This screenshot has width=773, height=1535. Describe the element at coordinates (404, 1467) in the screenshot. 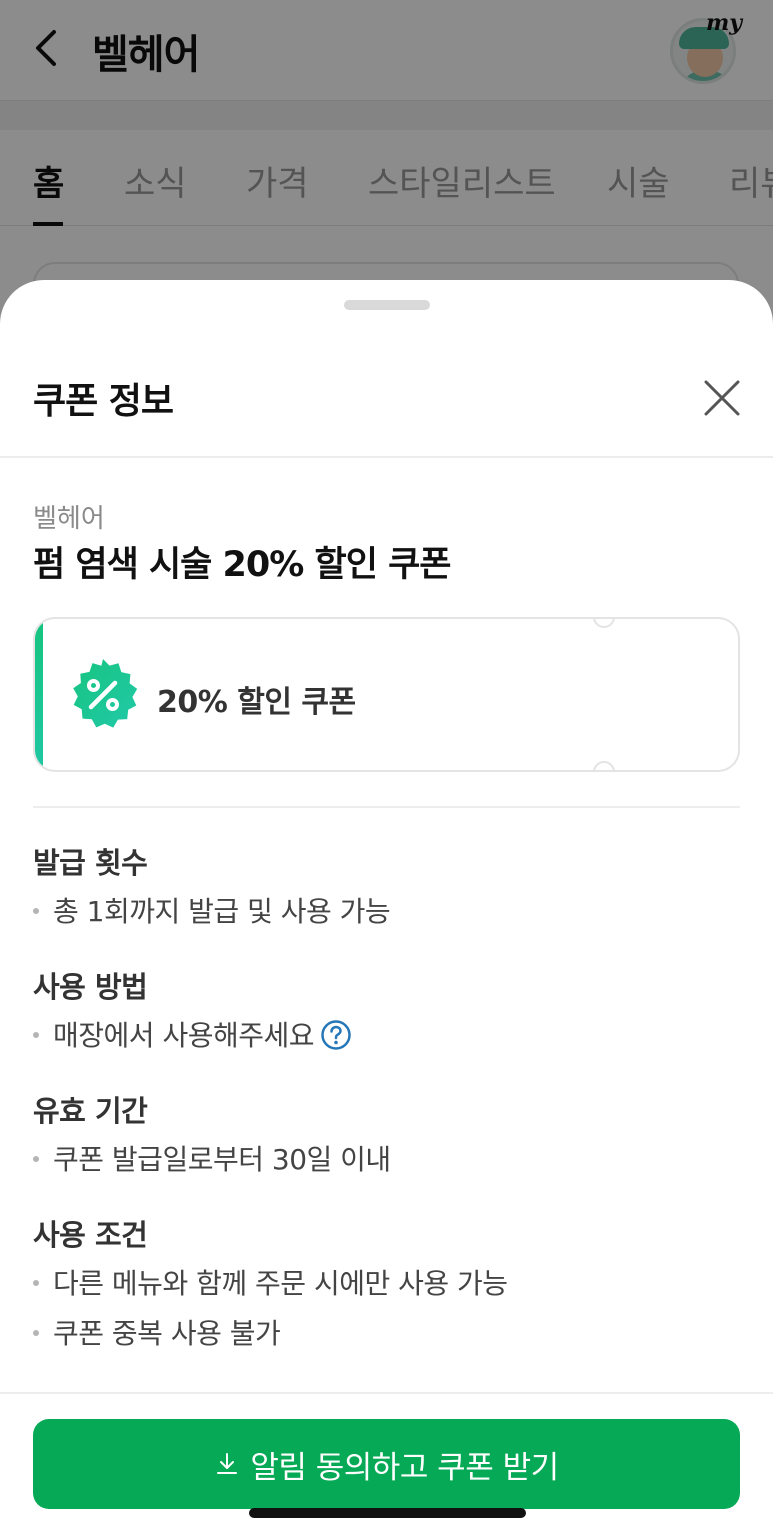

I see `get-coupon-label: 알림 동의하고 쿠폰 받기` at that location.